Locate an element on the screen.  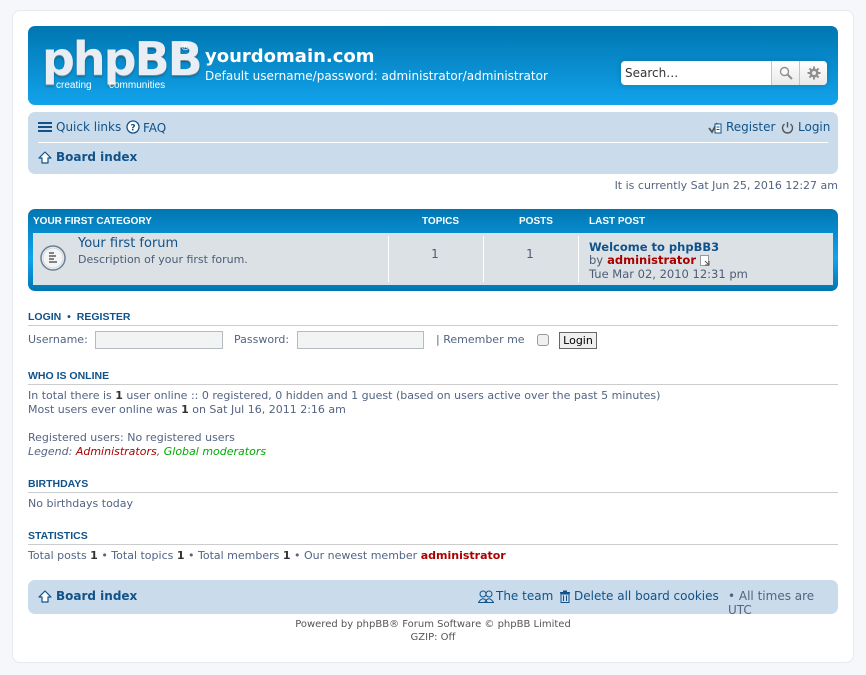
magnifier-icon is located at coordinates (786, 73).